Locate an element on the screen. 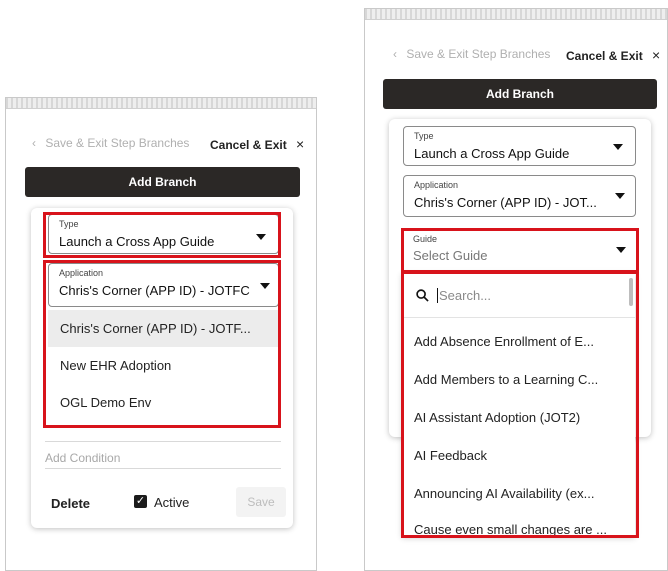 The width and height of the screenshot is (668, 571). active-checkbox: ✓ is located at coordinates (140, 501).